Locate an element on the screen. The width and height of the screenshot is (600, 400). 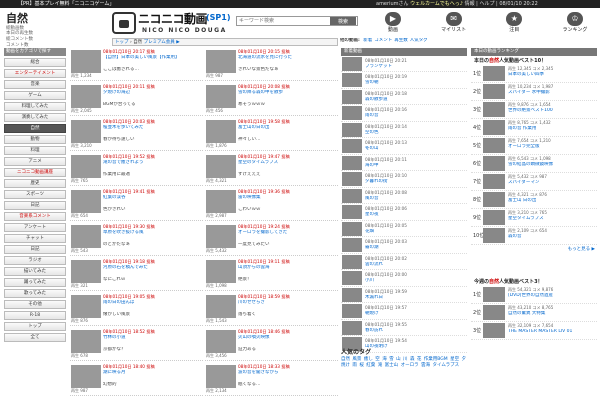
sort-link: 再生数 is located at coordinates (401, 40).